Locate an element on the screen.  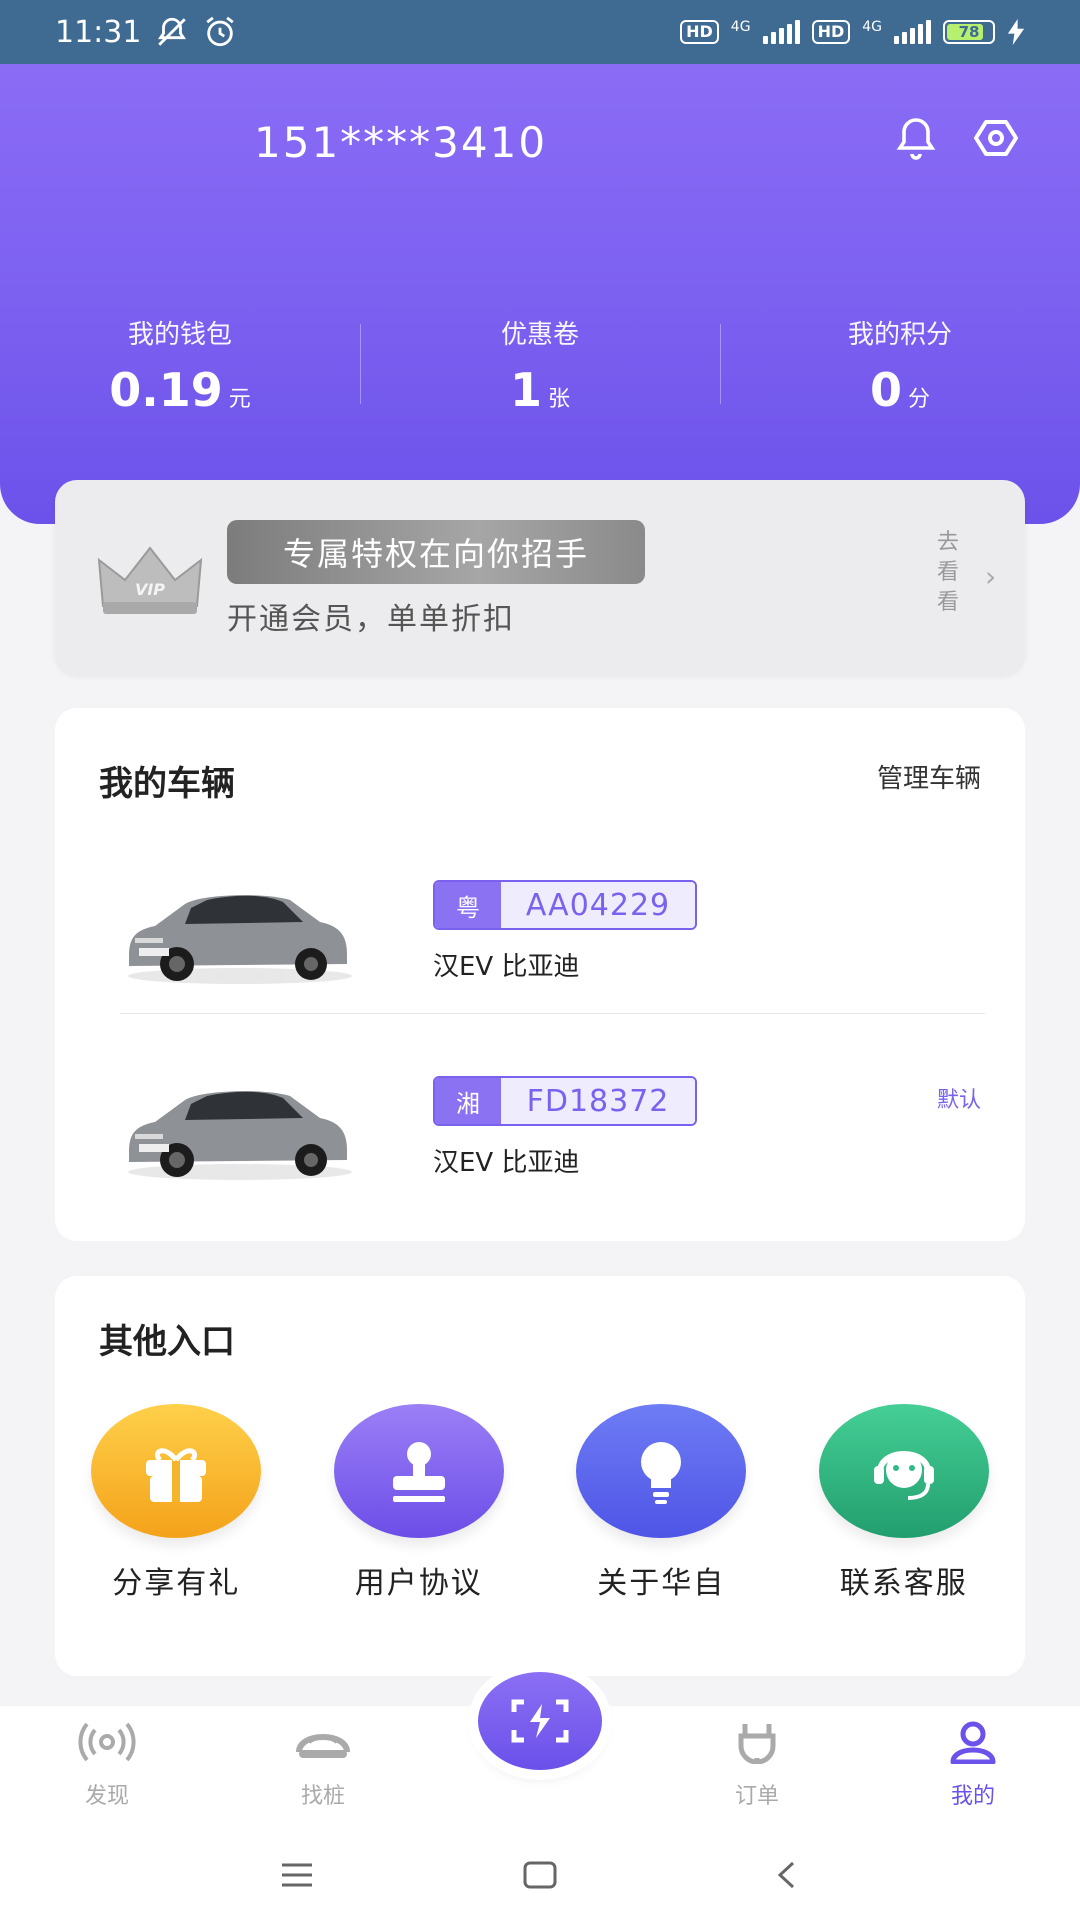
points-stat: 我的积分 0分 is located at coordinates (900, 365).